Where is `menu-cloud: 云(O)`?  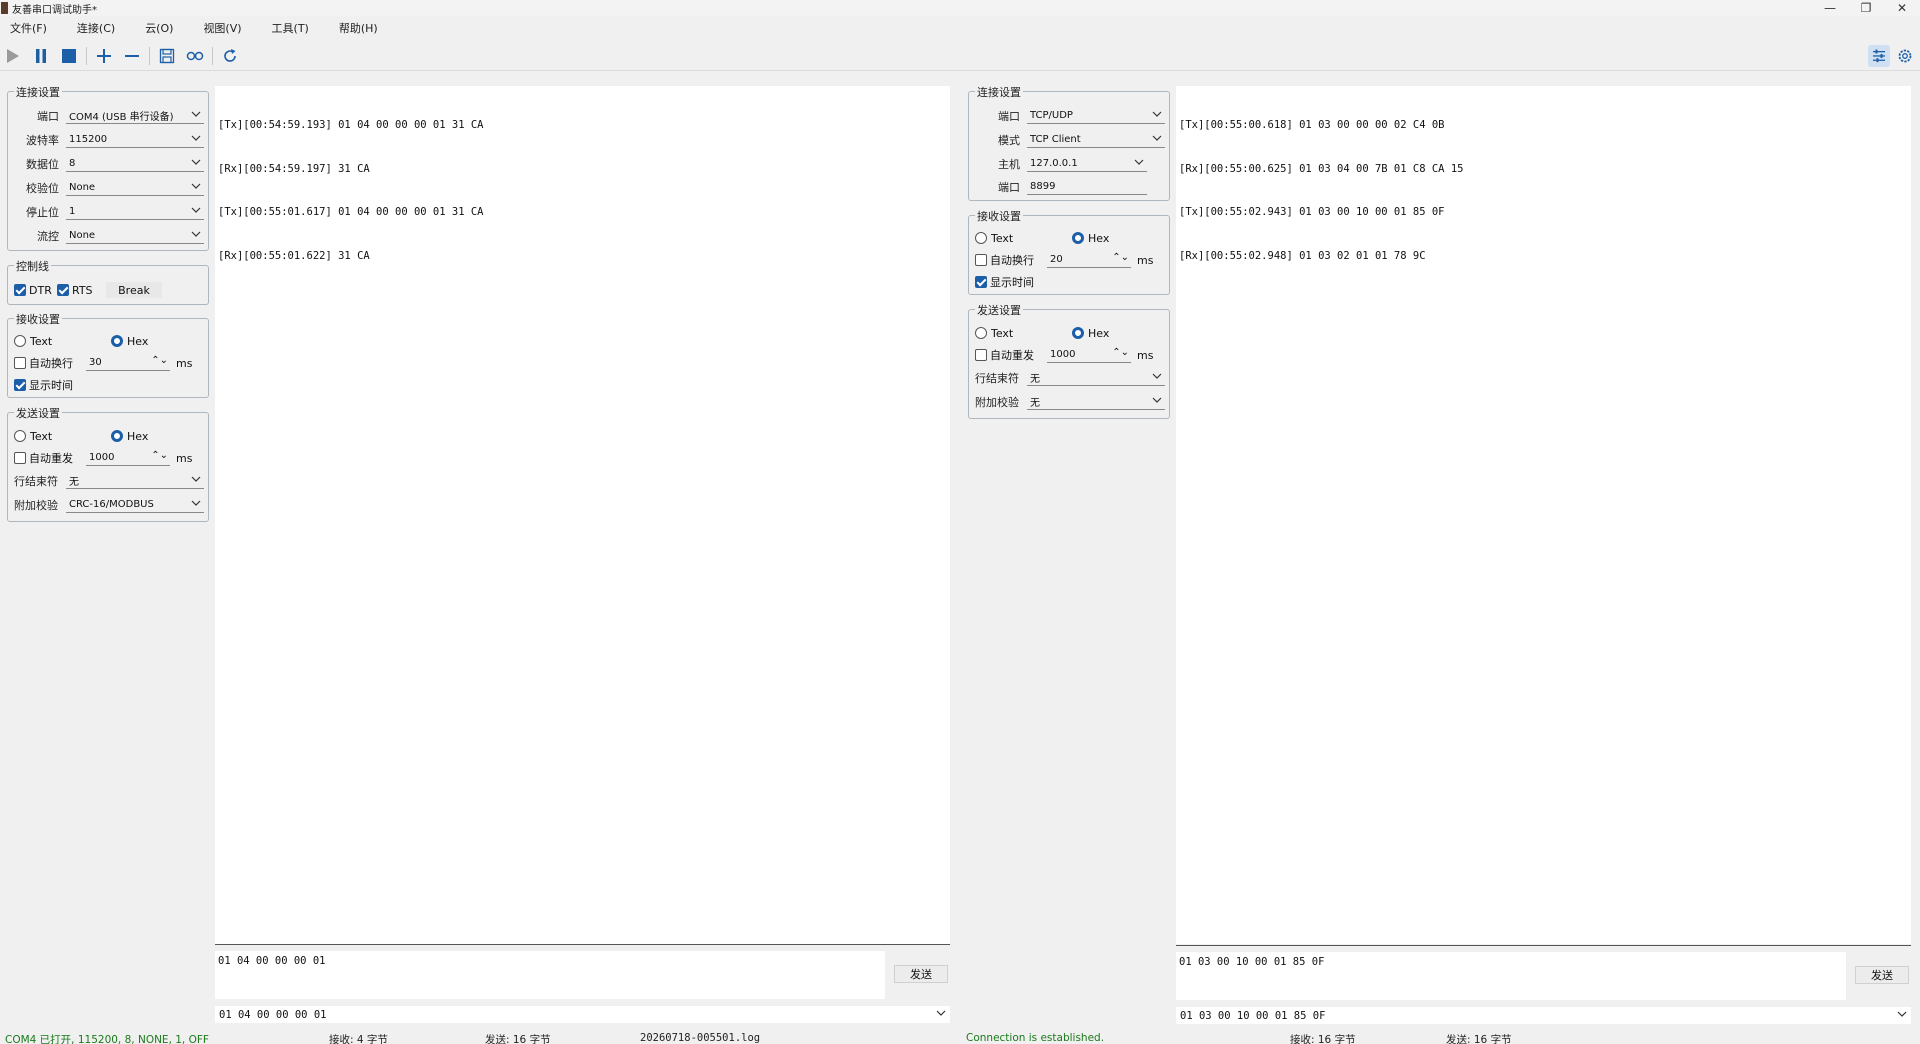 menu-cloud: 云(O) is located at coordinates (159, 28).